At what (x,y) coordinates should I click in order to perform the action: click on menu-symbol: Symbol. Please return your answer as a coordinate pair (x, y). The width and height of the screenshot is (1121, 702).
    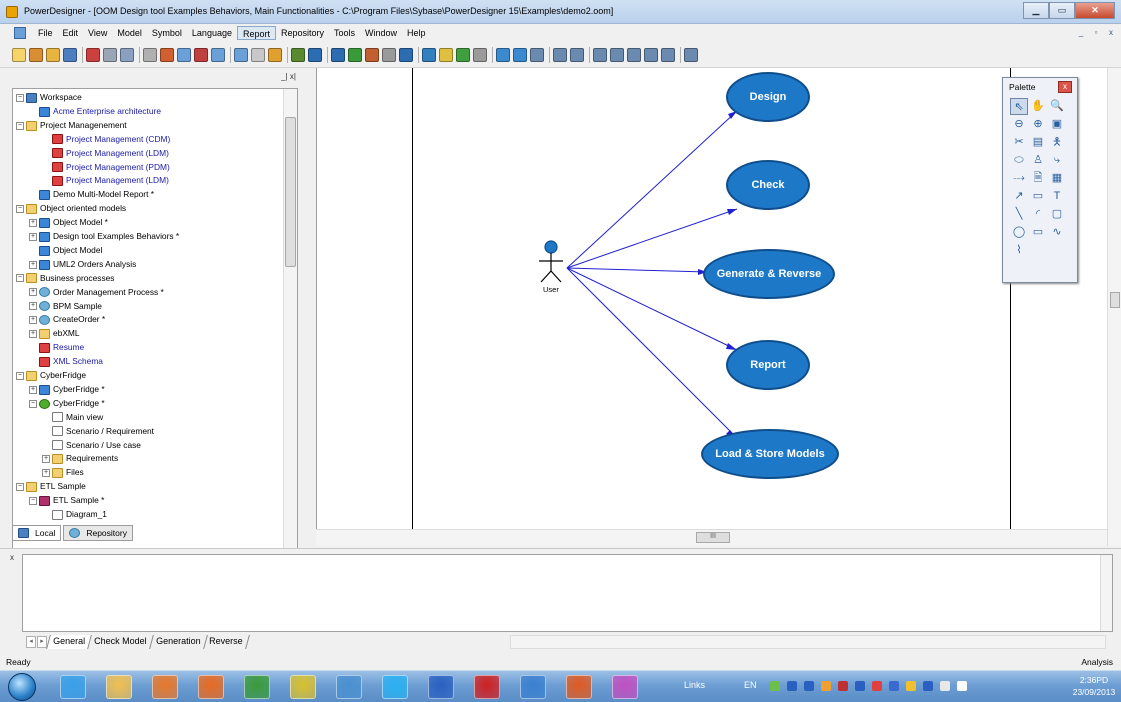
    Looking at the image, I should click on (167, 33).